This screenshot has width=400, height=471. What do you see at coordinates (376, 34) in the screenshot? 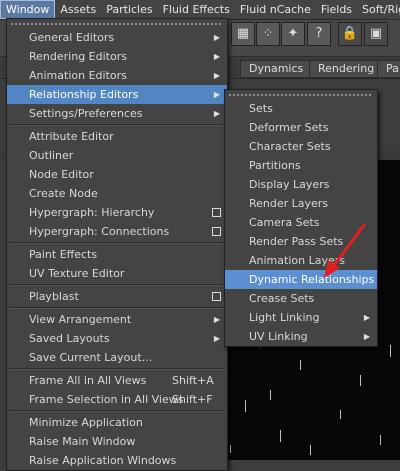
I see `render-region-icon: ▣` at bounding box center [376, 34].